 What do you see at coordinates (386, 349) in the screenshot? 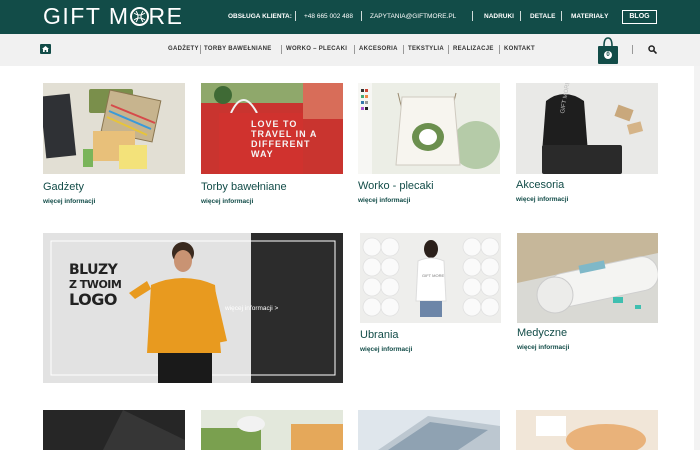
I see `category-more-ubrania: więcej informacji` at bounding box center [386, 349].